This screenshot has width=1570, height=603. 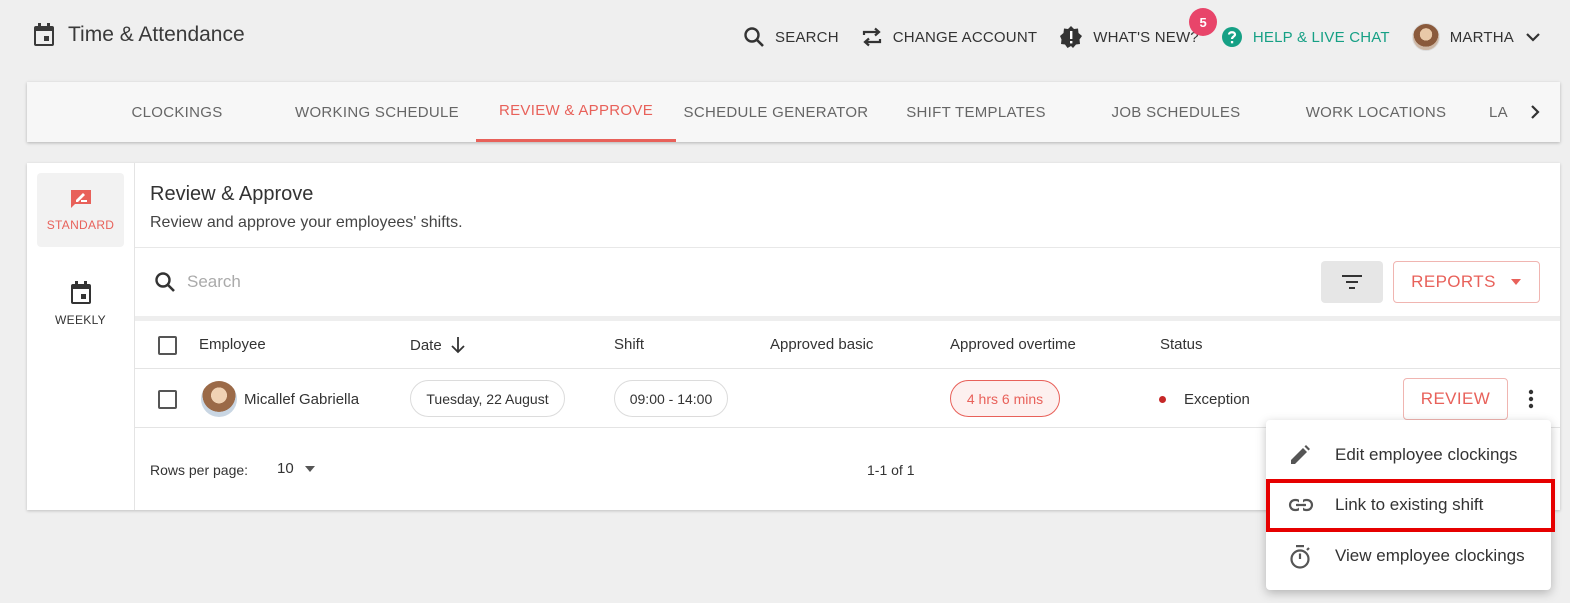 I want to click on change-account-button: CHANGE ACCOUNT, so click(x=949, y=37).